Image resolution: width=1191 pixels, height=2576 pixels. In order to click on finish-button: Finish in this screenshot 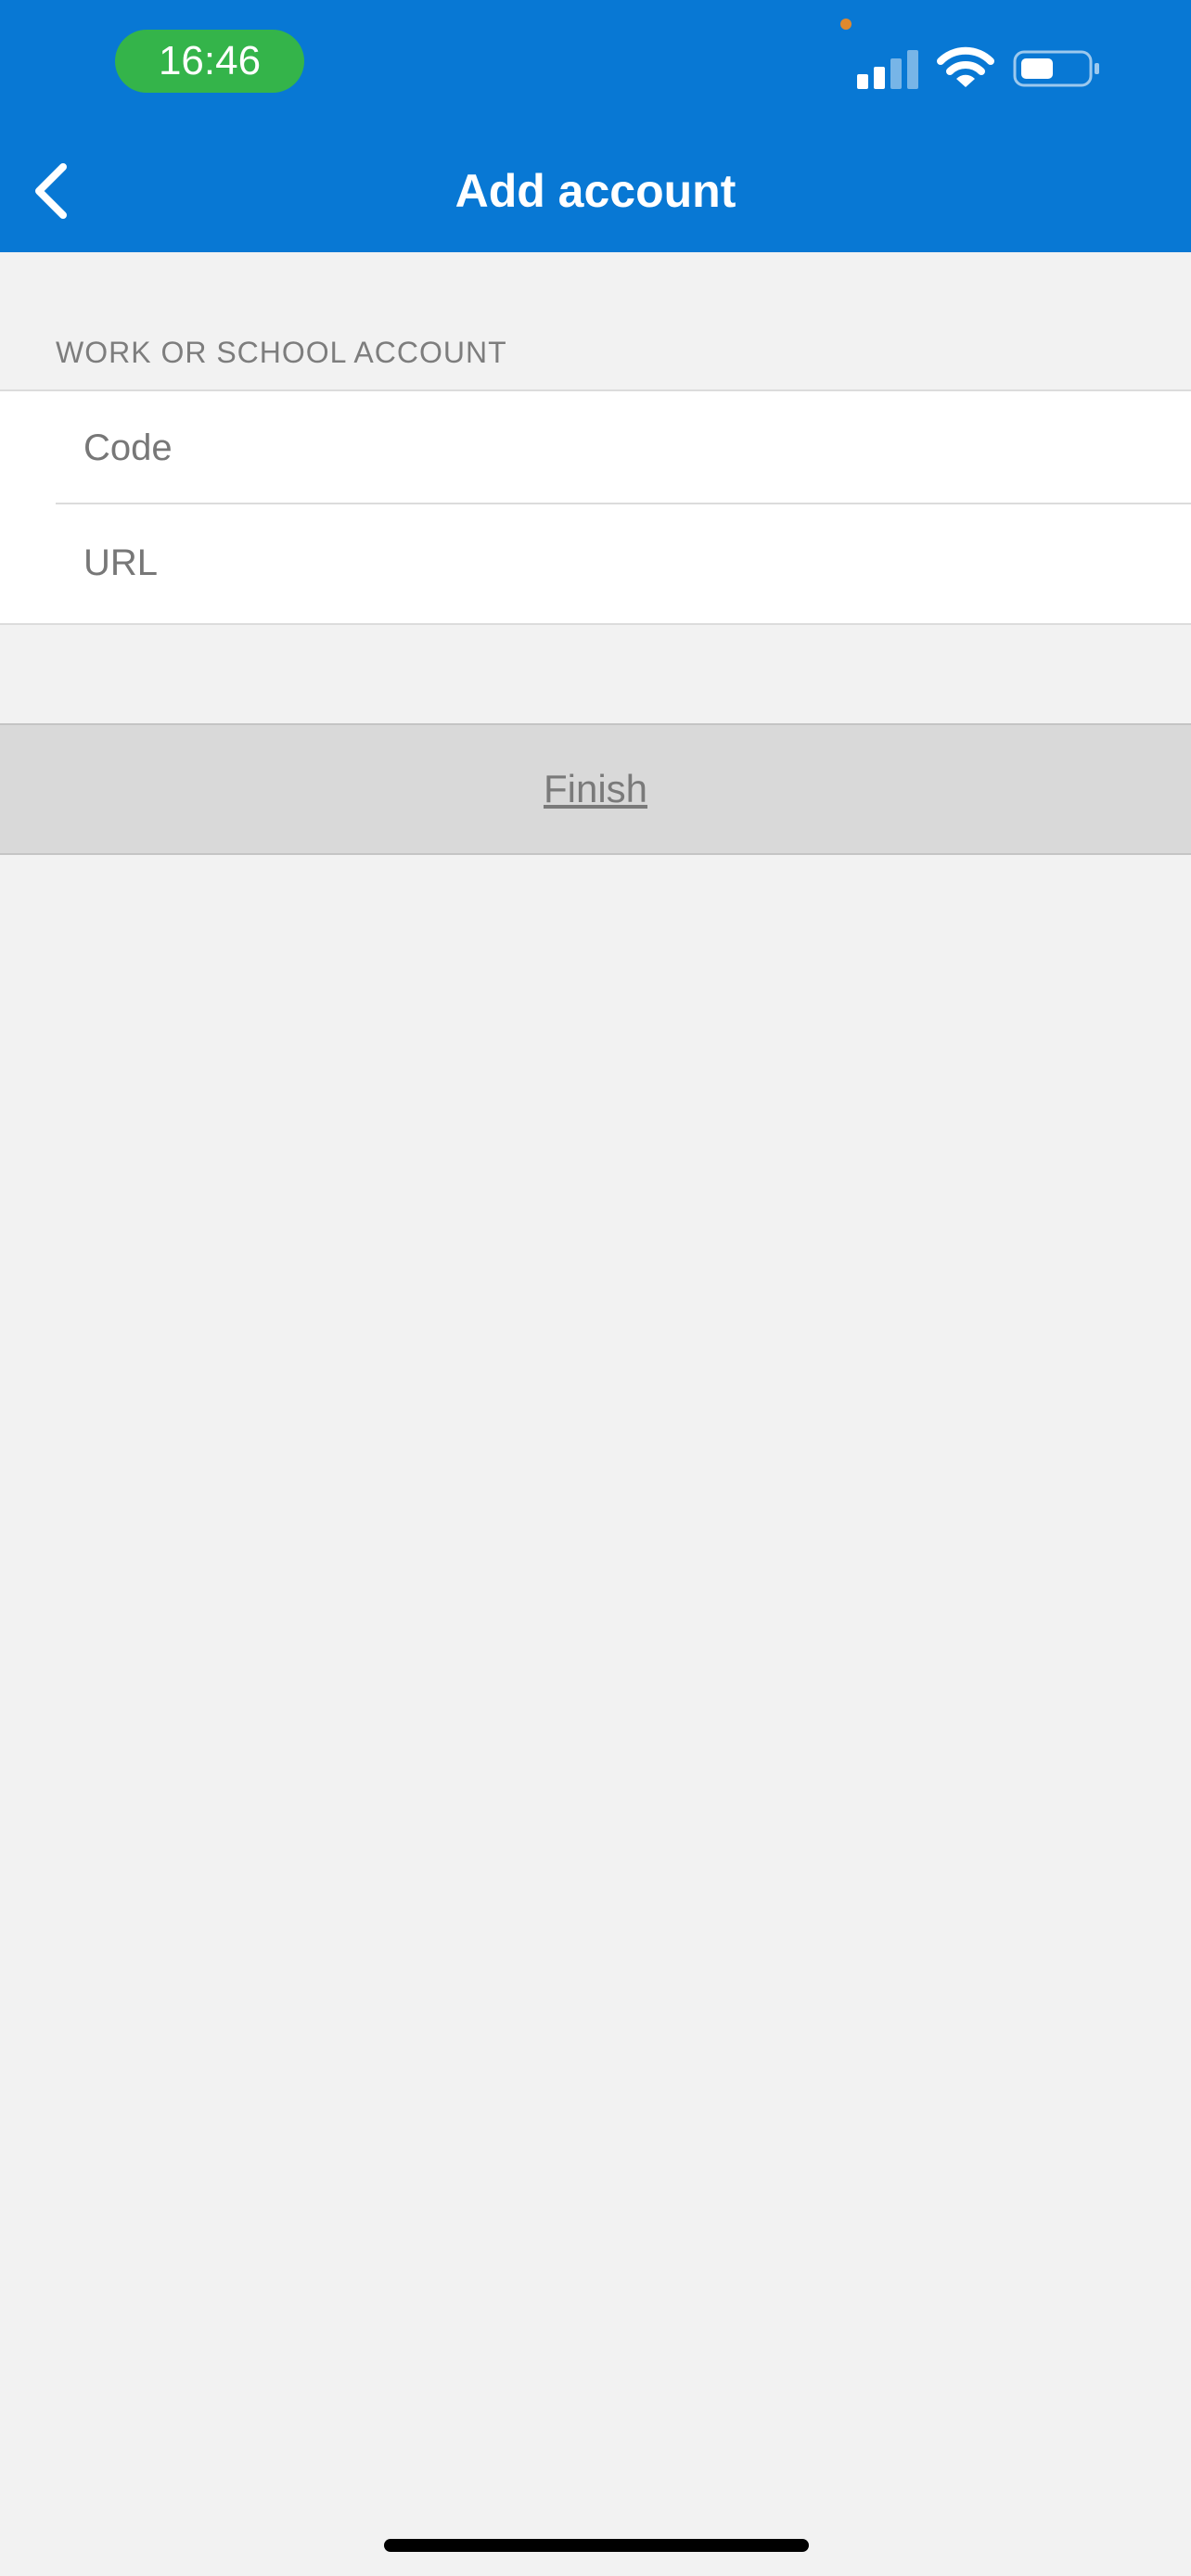, I will do `click(595, 789)`.